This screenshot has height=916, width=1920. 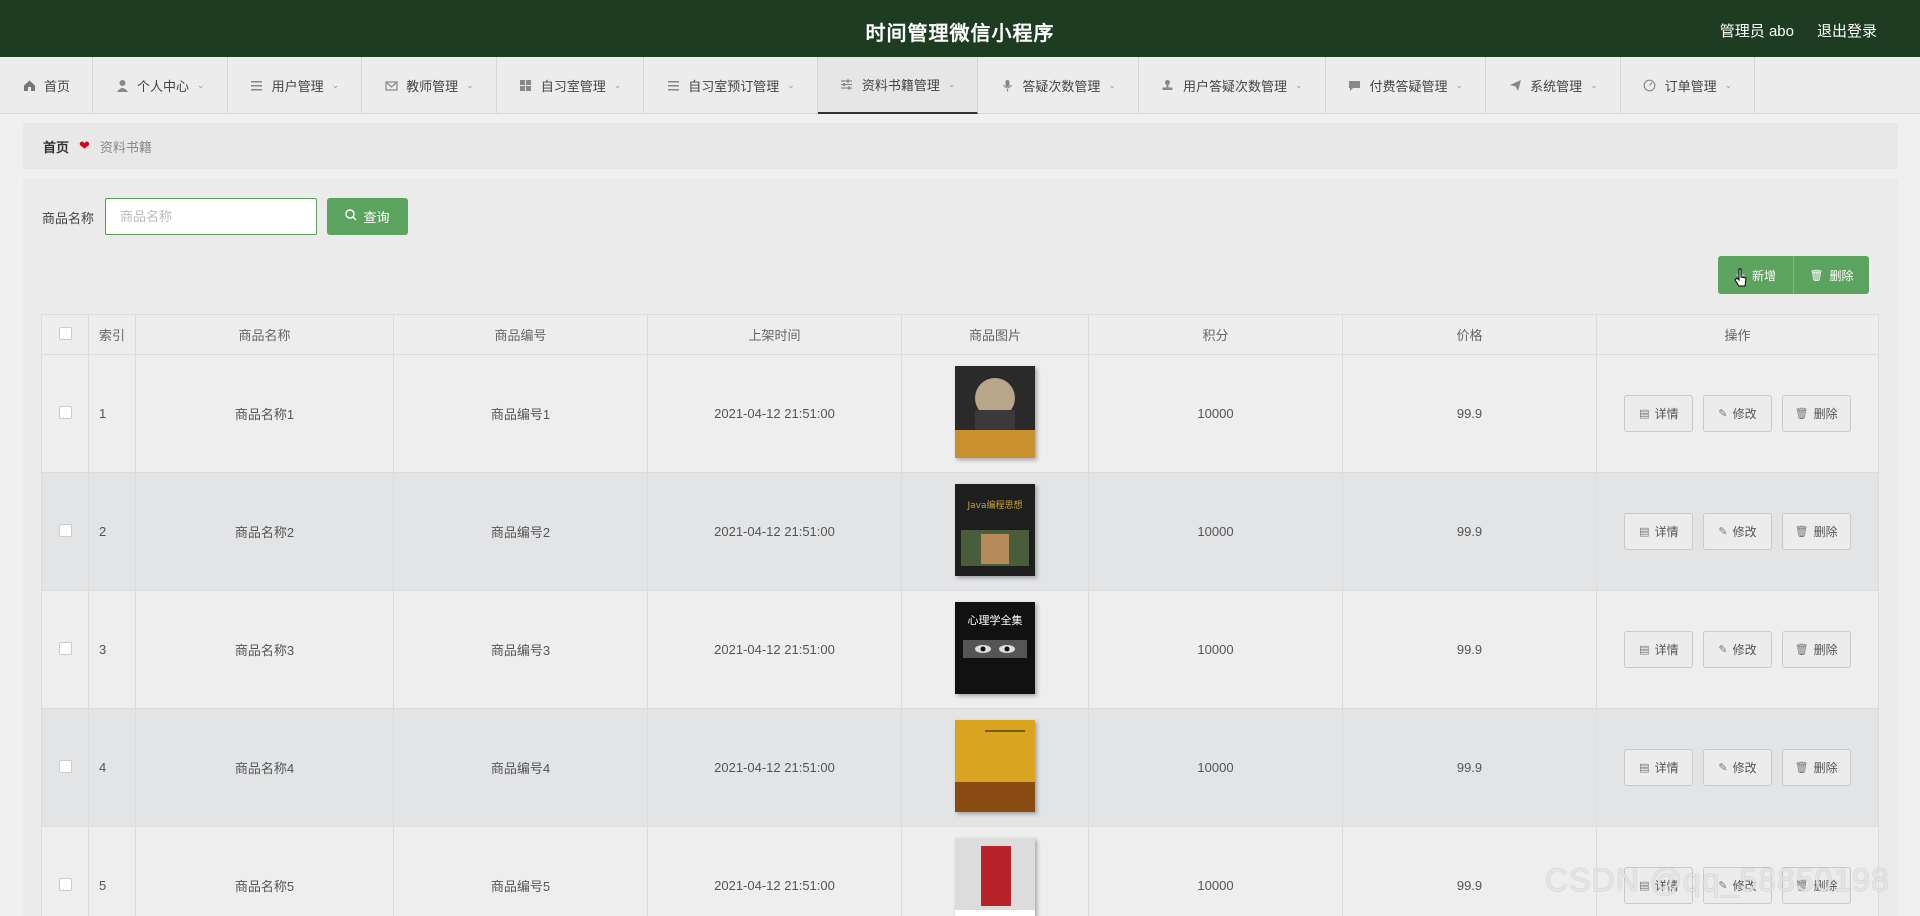 I want to click on nav-item: 资料书籍管理 ⌄, so click(x=898, y=85).